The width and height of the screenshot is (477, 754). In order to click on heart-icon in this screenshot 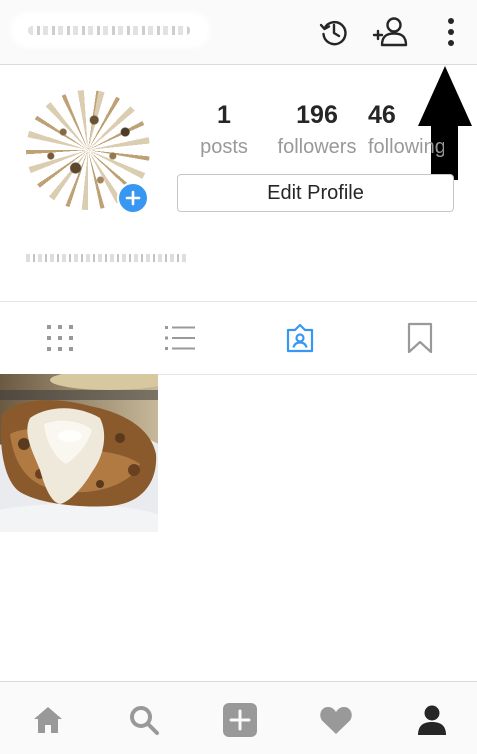, I will do `click(336, 720)`.